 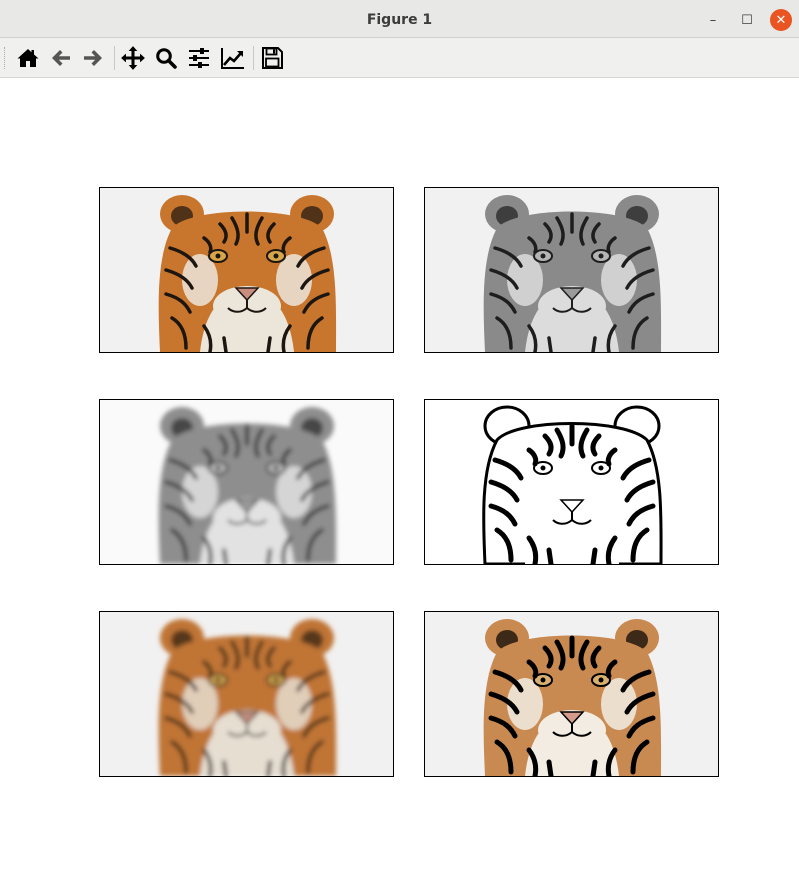 What do you see at coordinates (5, 58) in the screenshot?
I see `toolbar-grip` at bounding box center [5, 58].